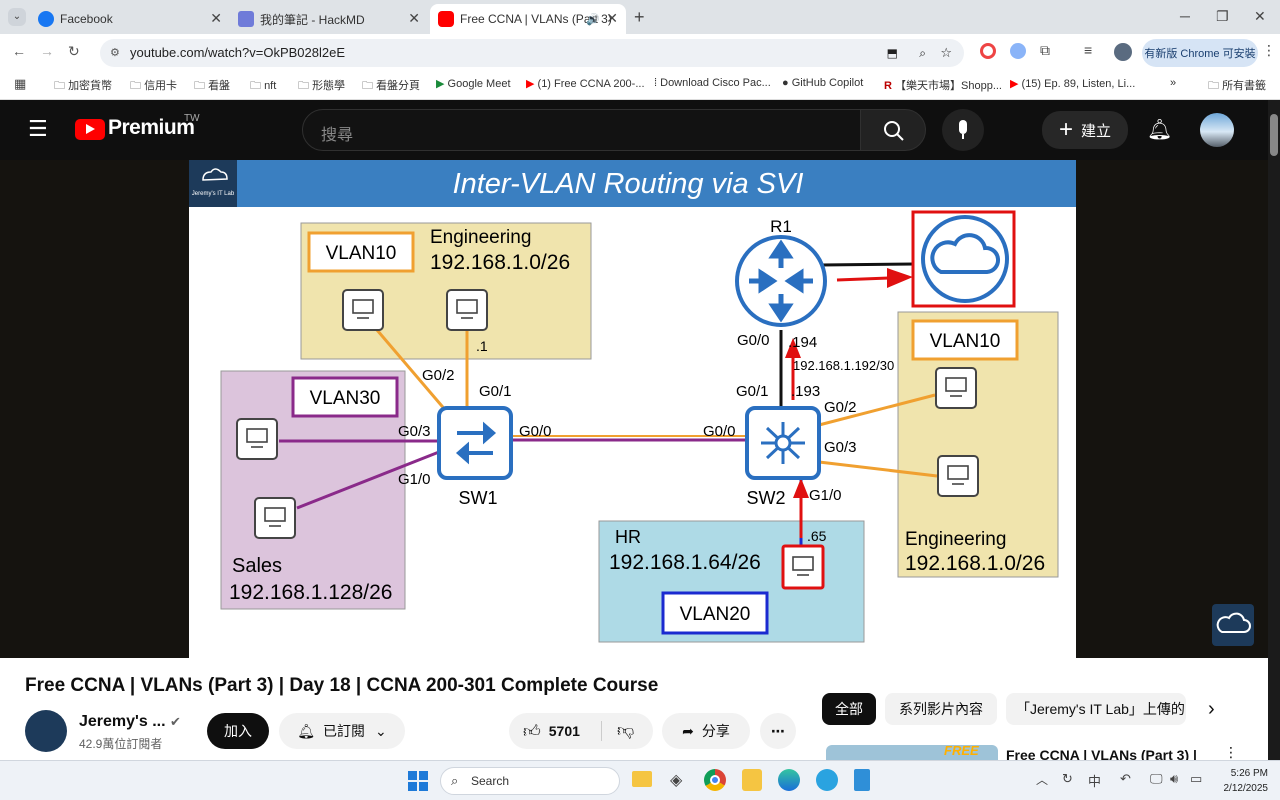  I want to click on search-input: 搜尋, so click(582, 130).